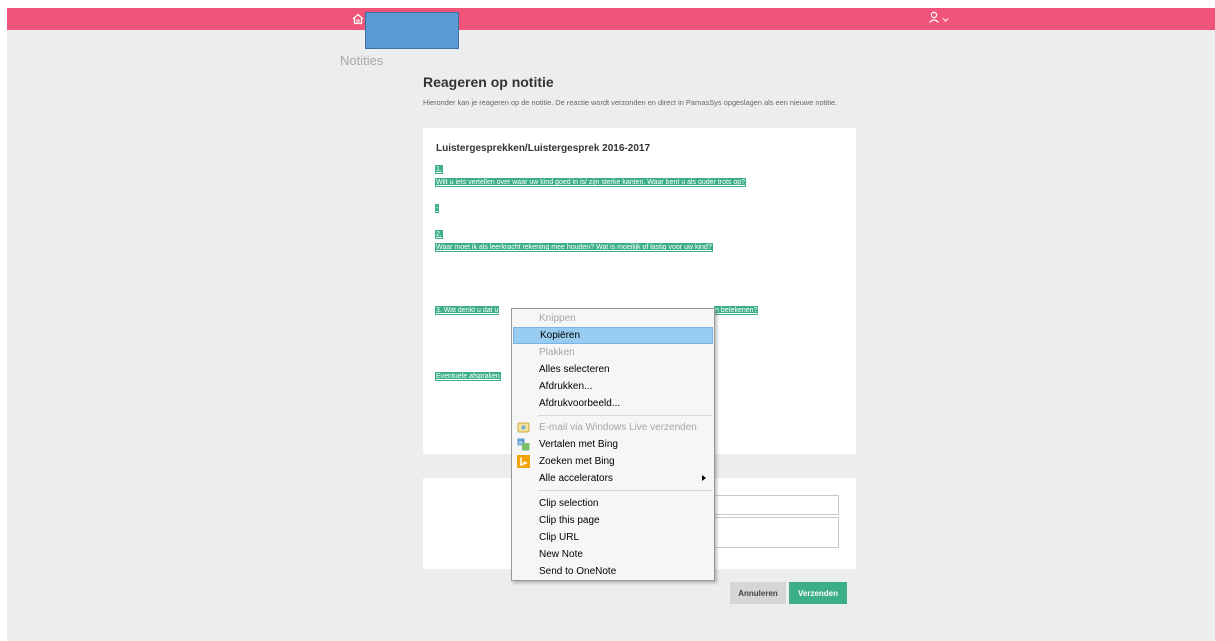  Describe the element at coordinates (613, 554) in the screenshot. I see `menu-item-new-note: New Note` at that location.